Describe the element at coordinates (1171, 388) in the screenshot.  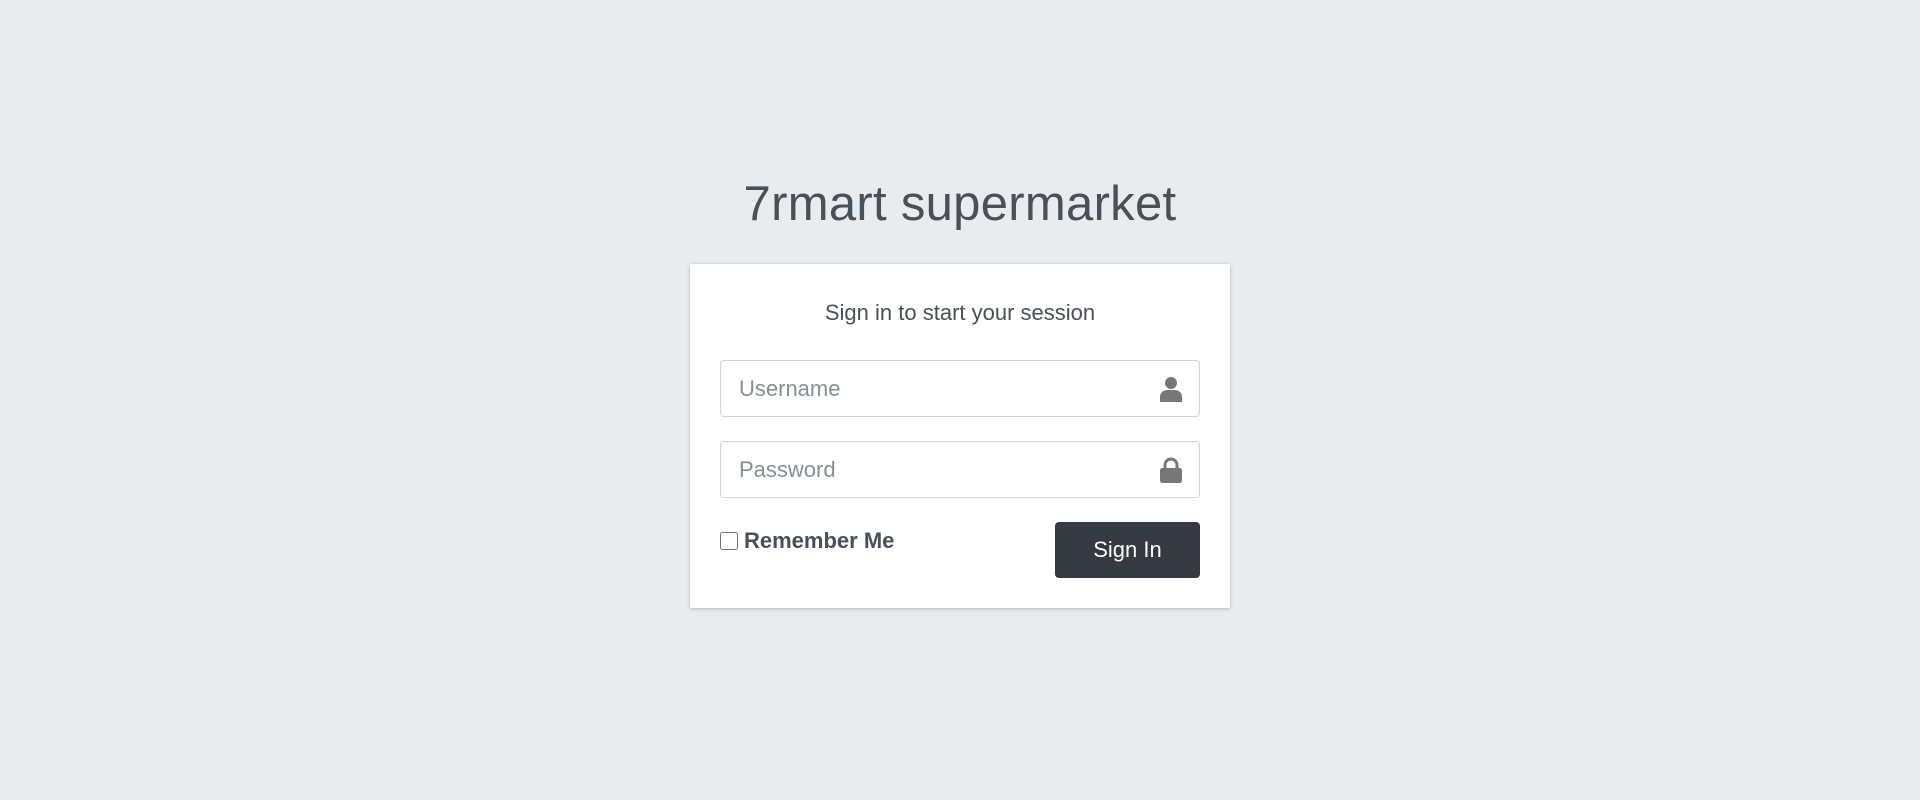
I see `user-icon` at that location.